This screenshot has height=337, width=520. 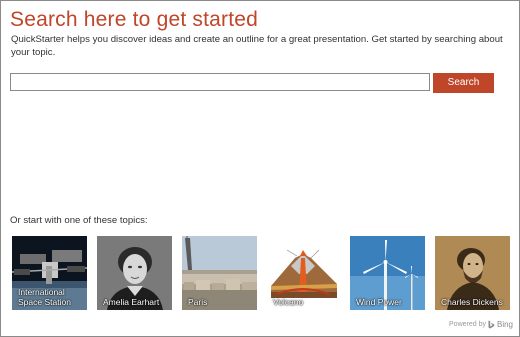 What do you see at coordinates (131, 302) in the screenshot?
I see `tile-label: Amelia Earhart` at bounding box center [131, 302].